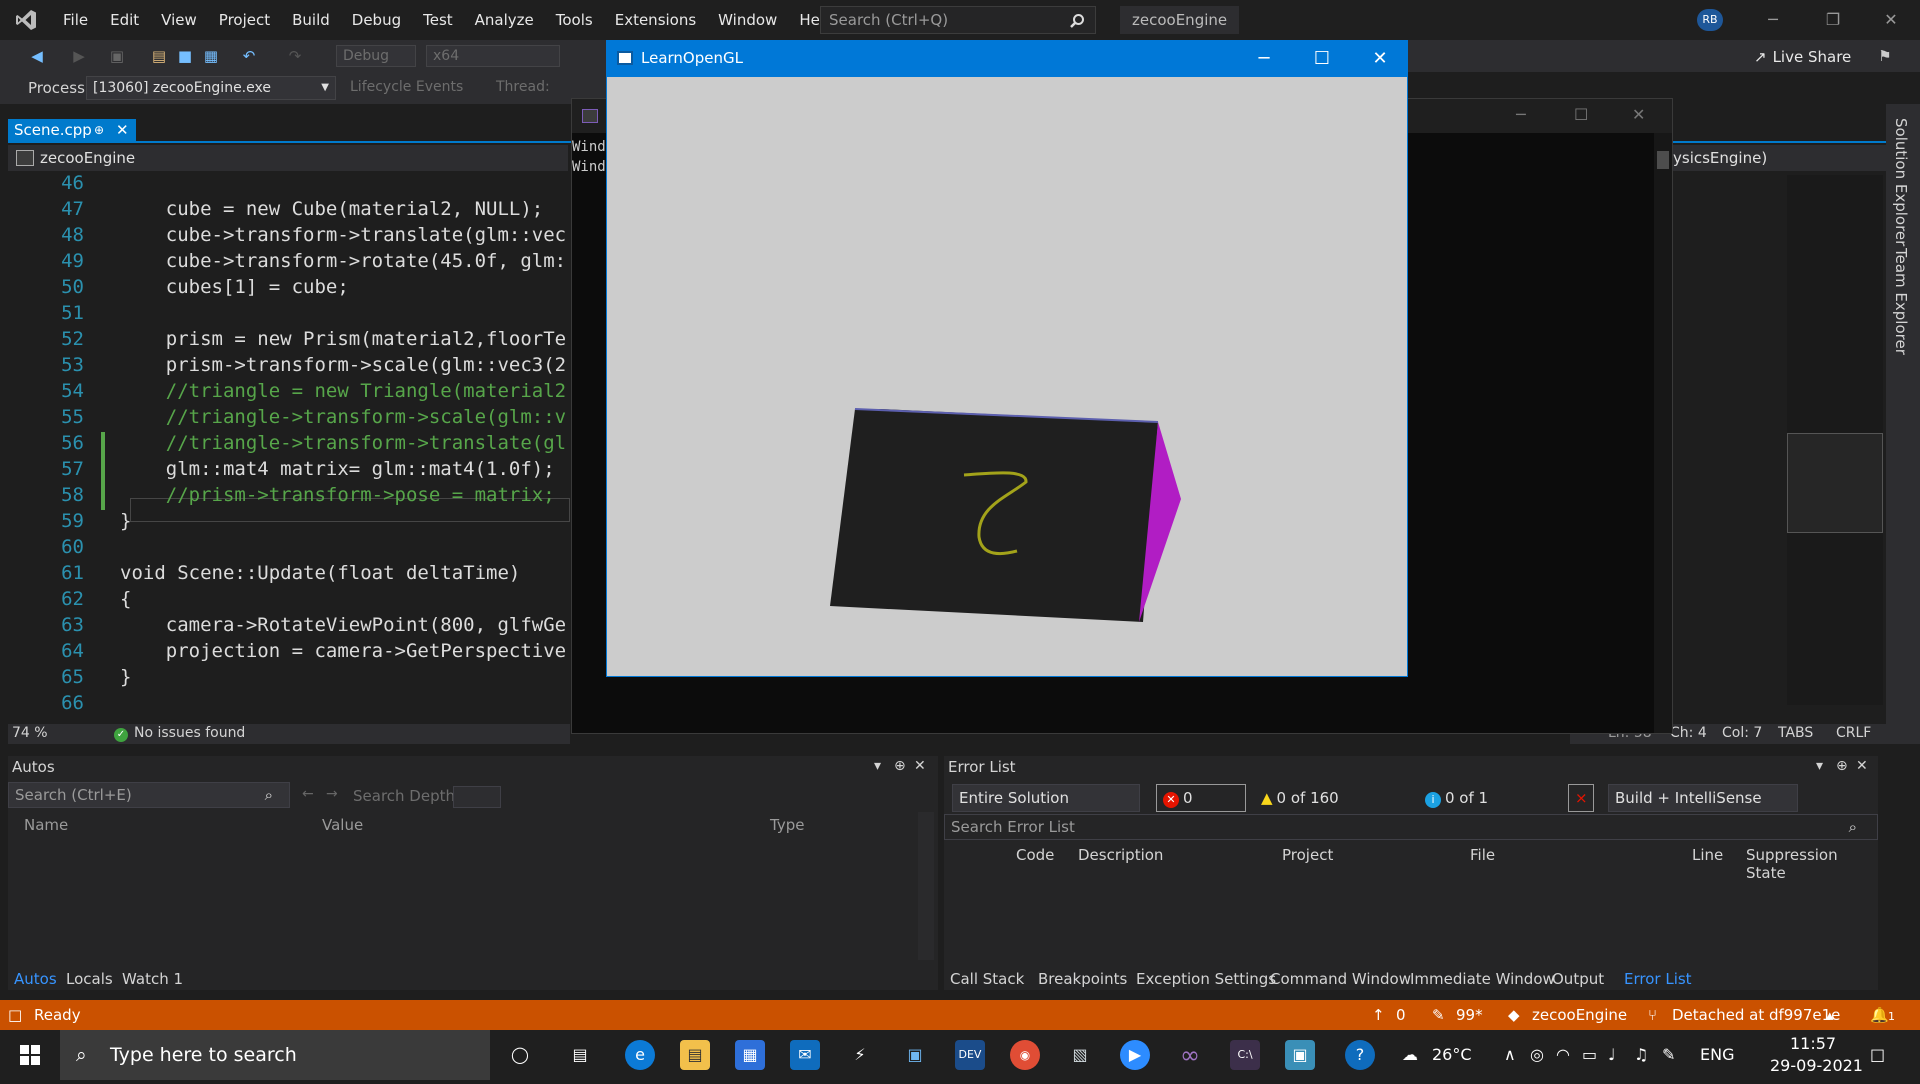  What do you see at coordinates (1885, 56) in the screenshot?
I see `feedback-icon: ⚑` at bounding box center [1885, 56].